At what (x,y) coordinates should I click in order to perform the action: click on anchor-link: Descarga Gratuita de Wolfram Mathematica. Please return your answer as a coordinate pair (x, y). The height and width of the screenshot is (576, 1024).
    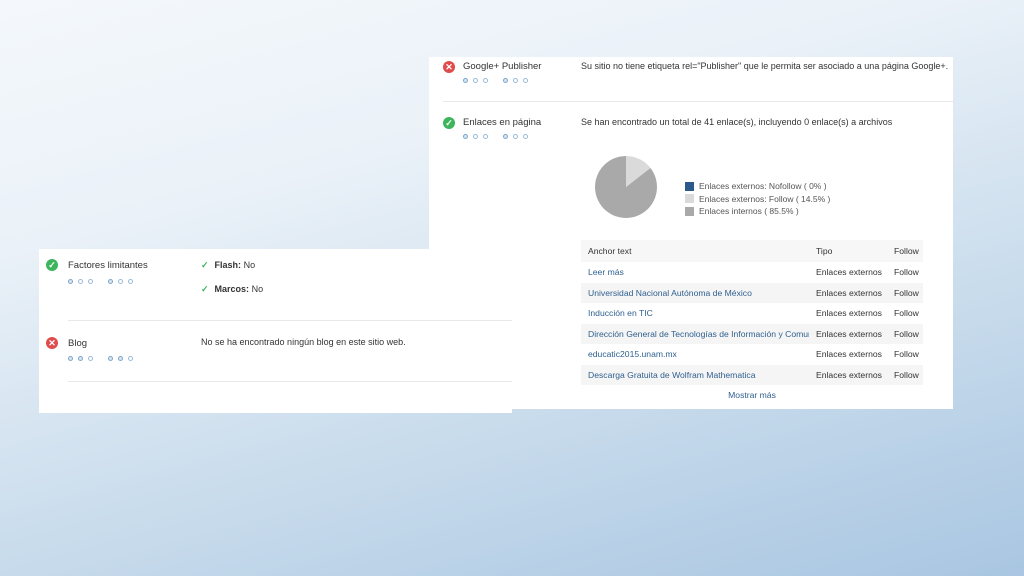
    Looking at the image, I should click on (695, 374).